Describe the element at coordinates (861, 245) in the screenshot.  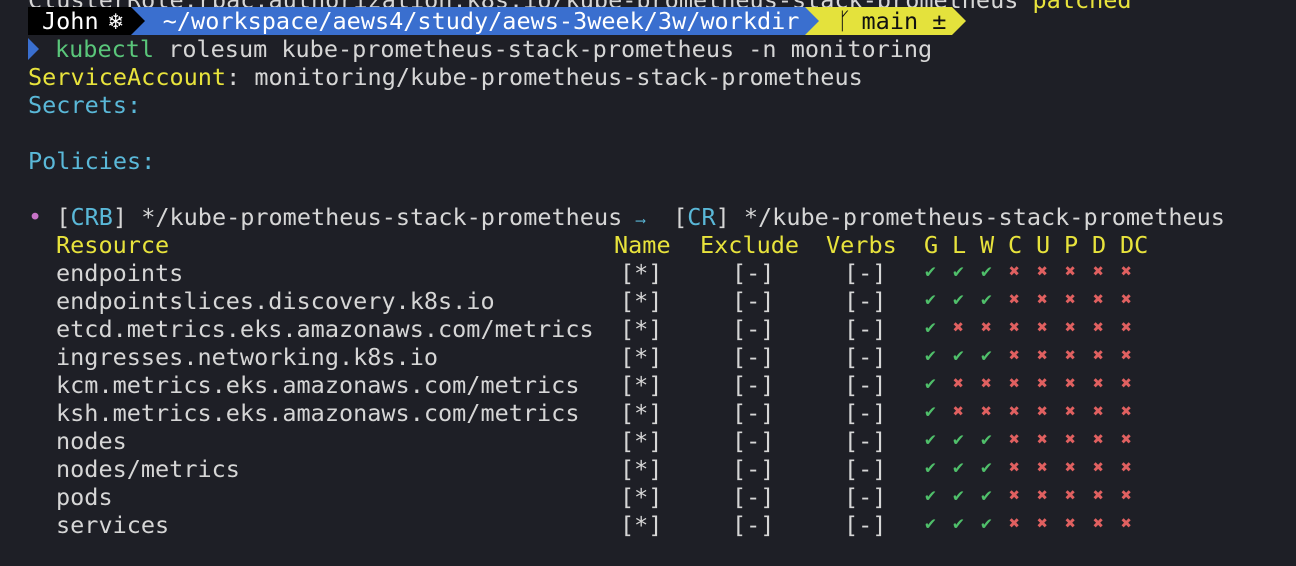
I see `header-verbs: Verbs` at that location.